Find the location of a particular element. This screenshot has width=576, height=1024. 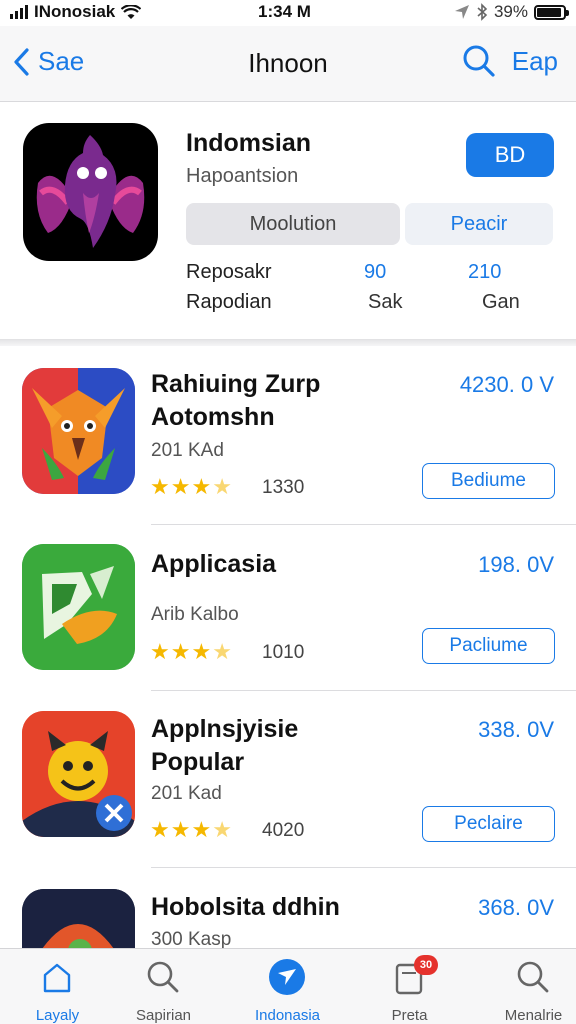

battery-percent: 39% is located at coordinates (510, 11).